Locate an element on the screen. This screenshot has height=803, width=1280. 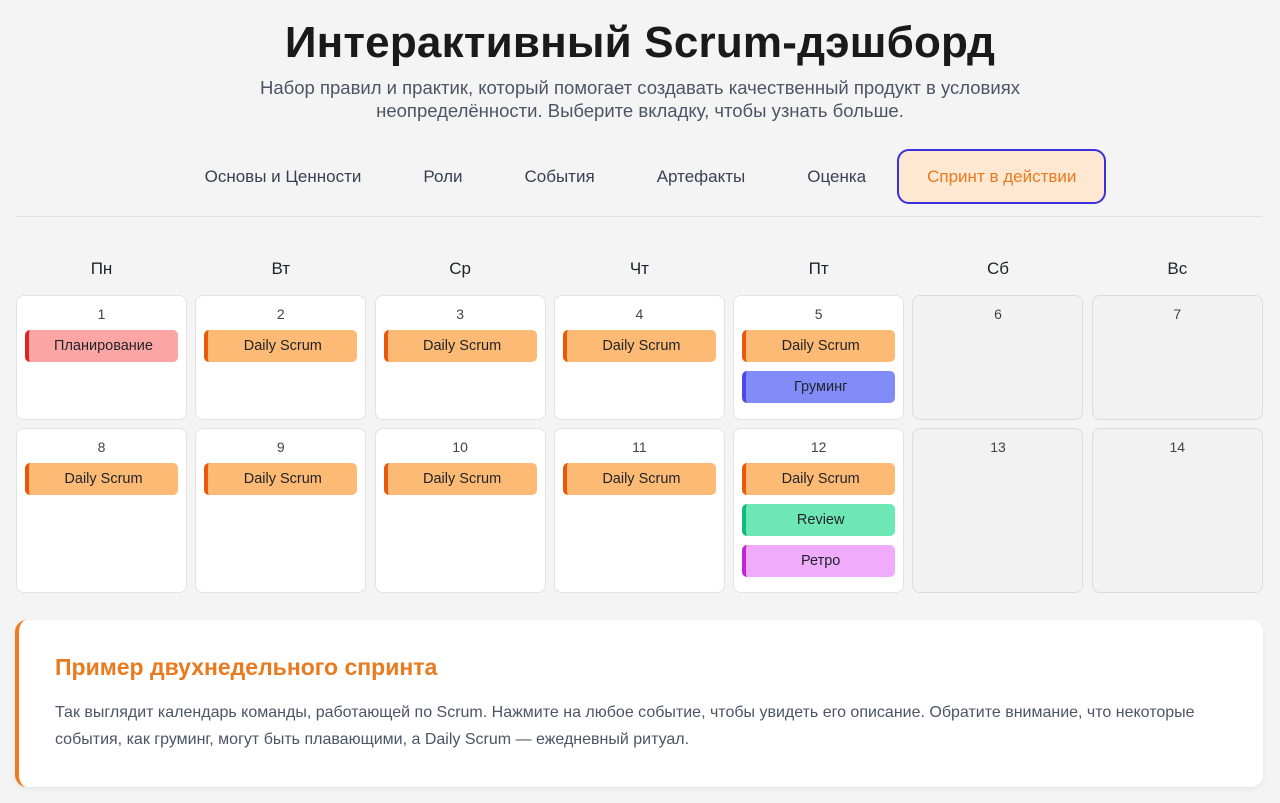
calendar-day-weekend: 7 is located at coordinates (1177, 357).